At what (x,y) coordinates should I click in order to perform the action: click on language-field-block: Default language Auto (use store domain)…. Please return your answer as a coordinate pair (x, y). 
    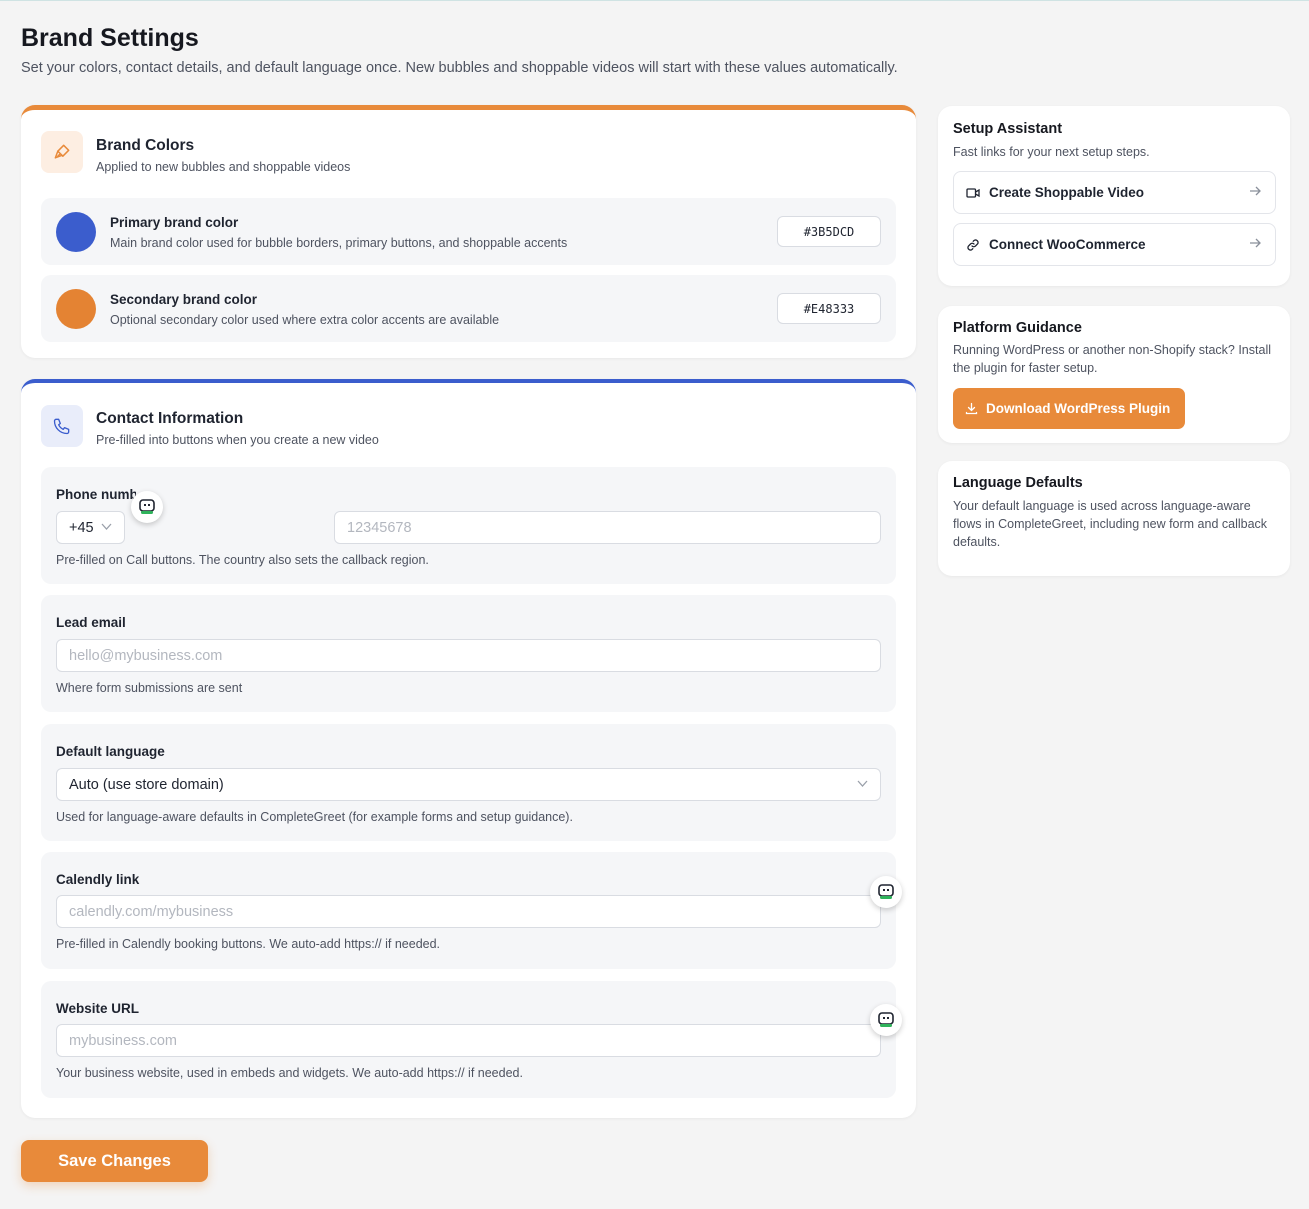
    Looking at the image, I should click on (468, 782).